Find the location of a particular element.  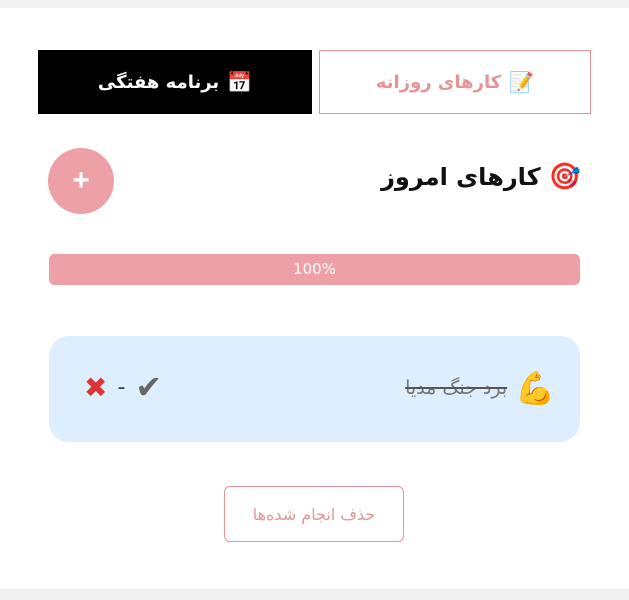

bottom-strip is located at coordinates (314, 594).